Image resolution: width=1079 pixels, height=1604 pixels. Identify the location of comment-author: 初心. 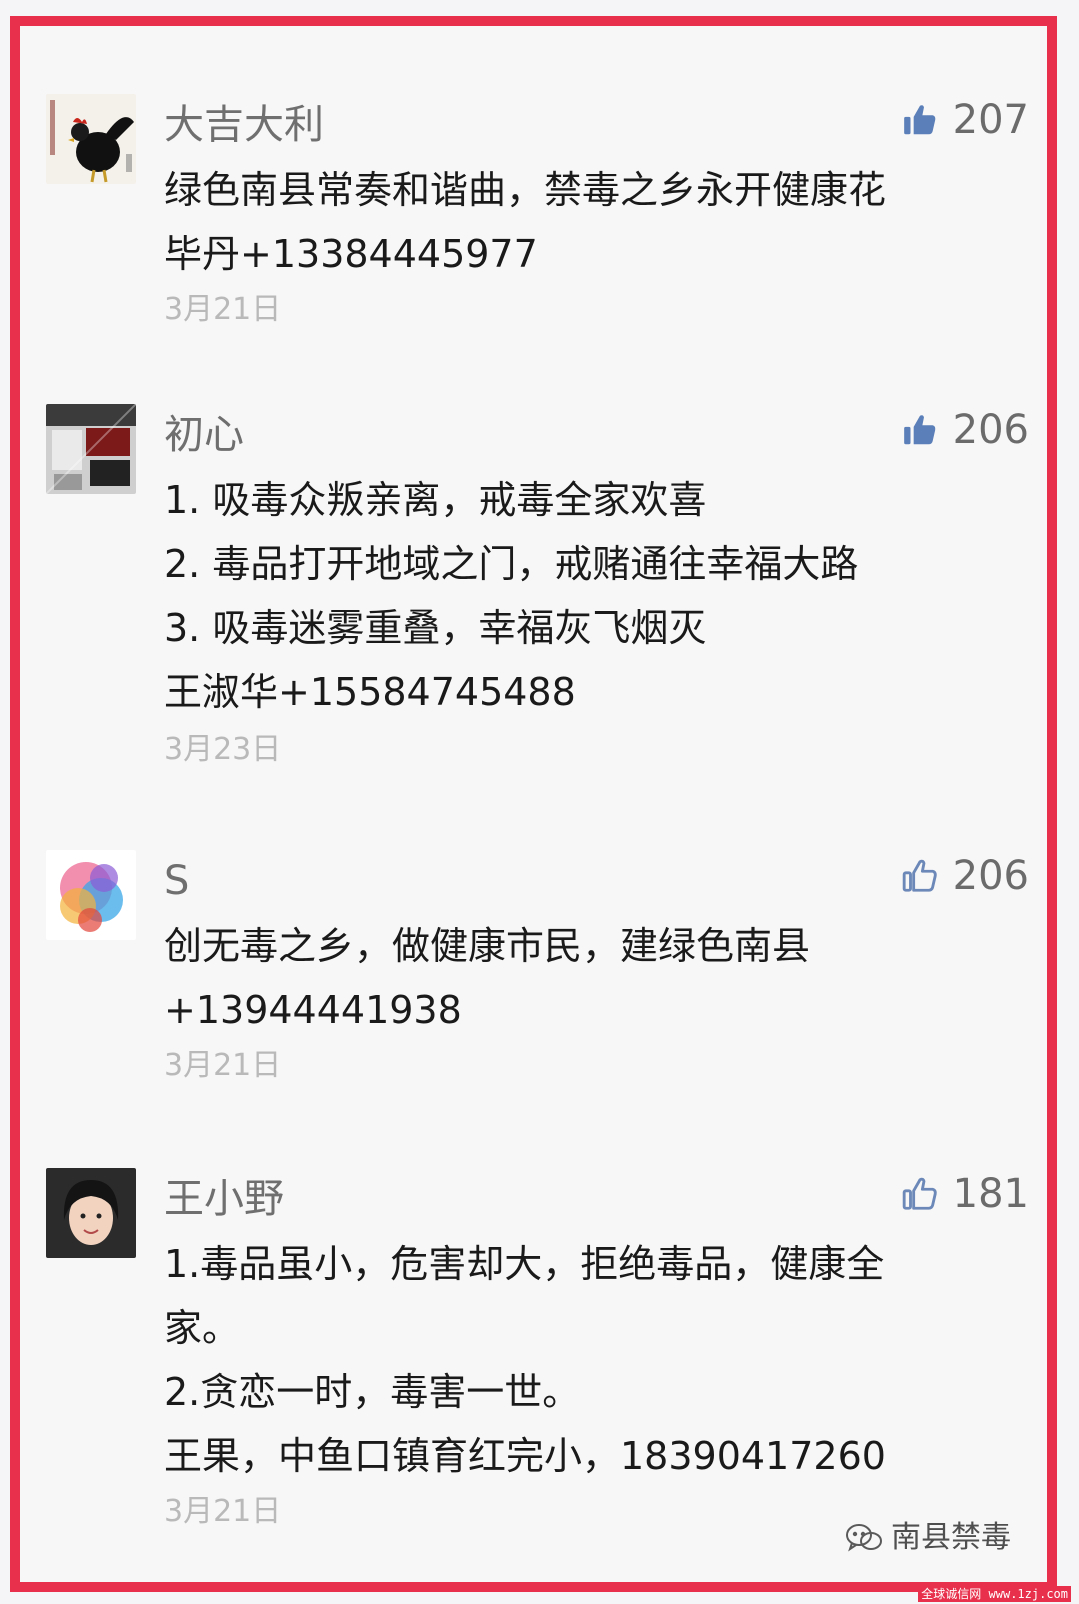
(204, 435).